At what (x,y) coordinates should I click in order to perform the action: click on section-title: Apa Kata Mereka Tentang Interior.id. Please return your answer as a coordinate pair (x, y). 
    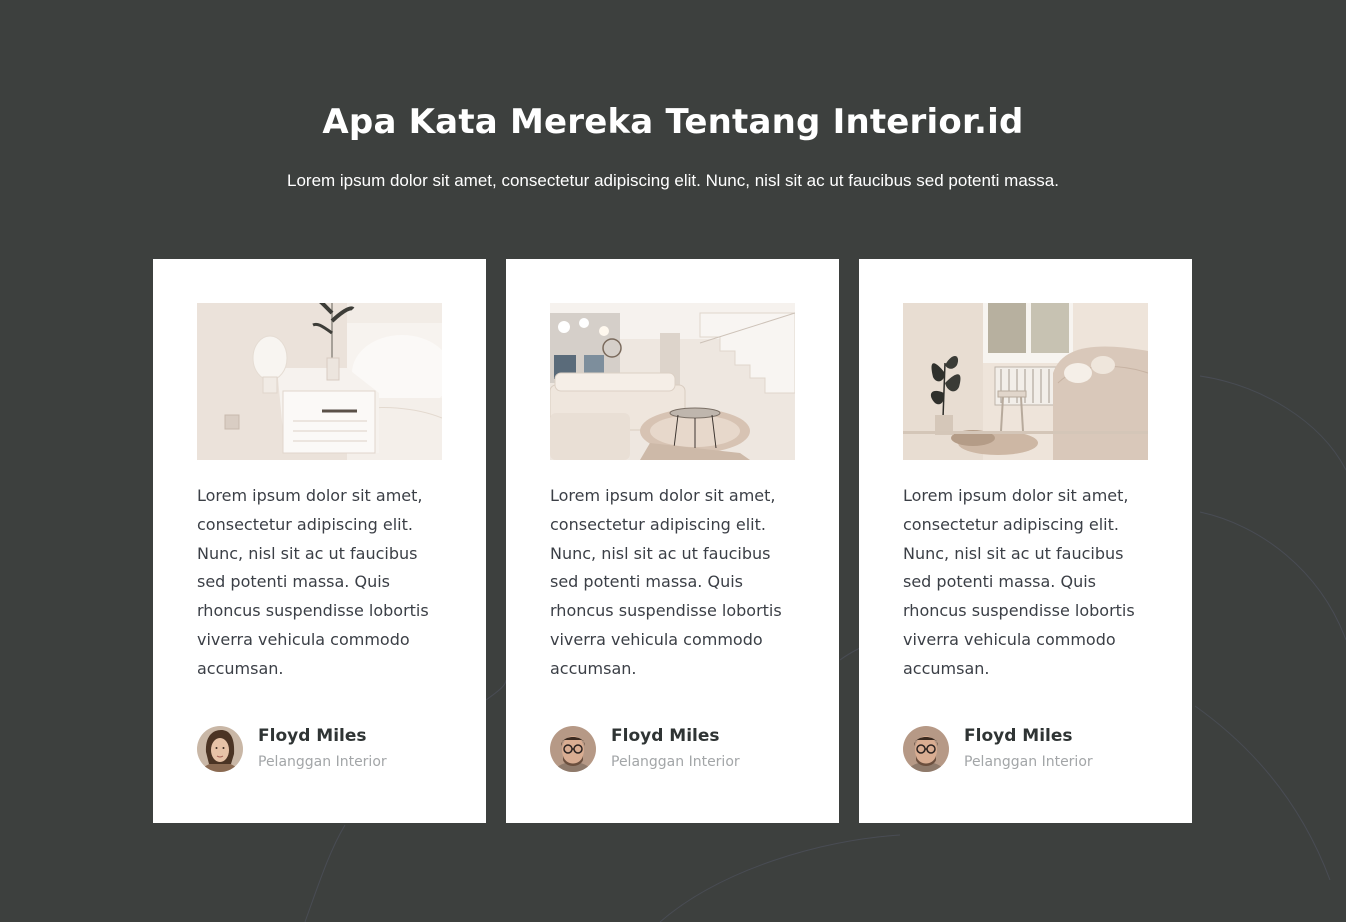
    Looking at the image, I should click on (673, 122).